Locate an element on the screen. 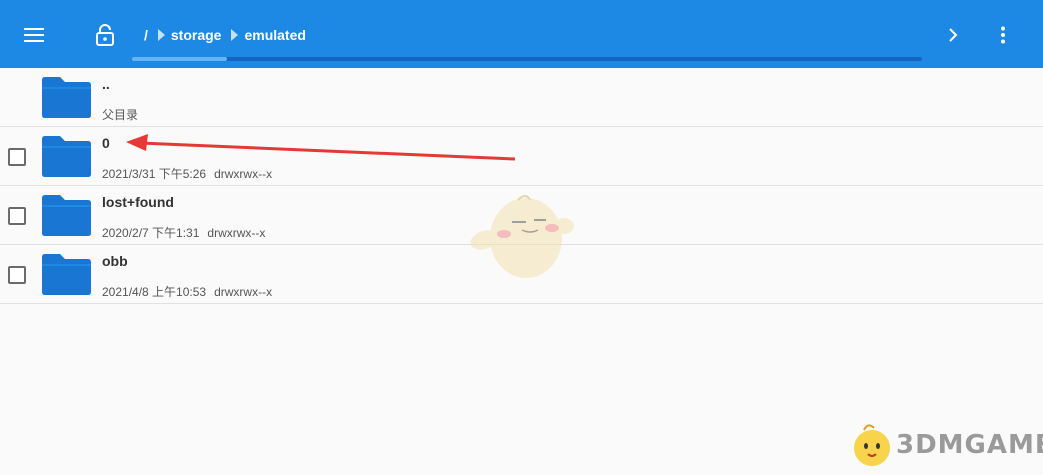  breadcrumb-item-emulated: emulated is located at coordinates (274, 35).